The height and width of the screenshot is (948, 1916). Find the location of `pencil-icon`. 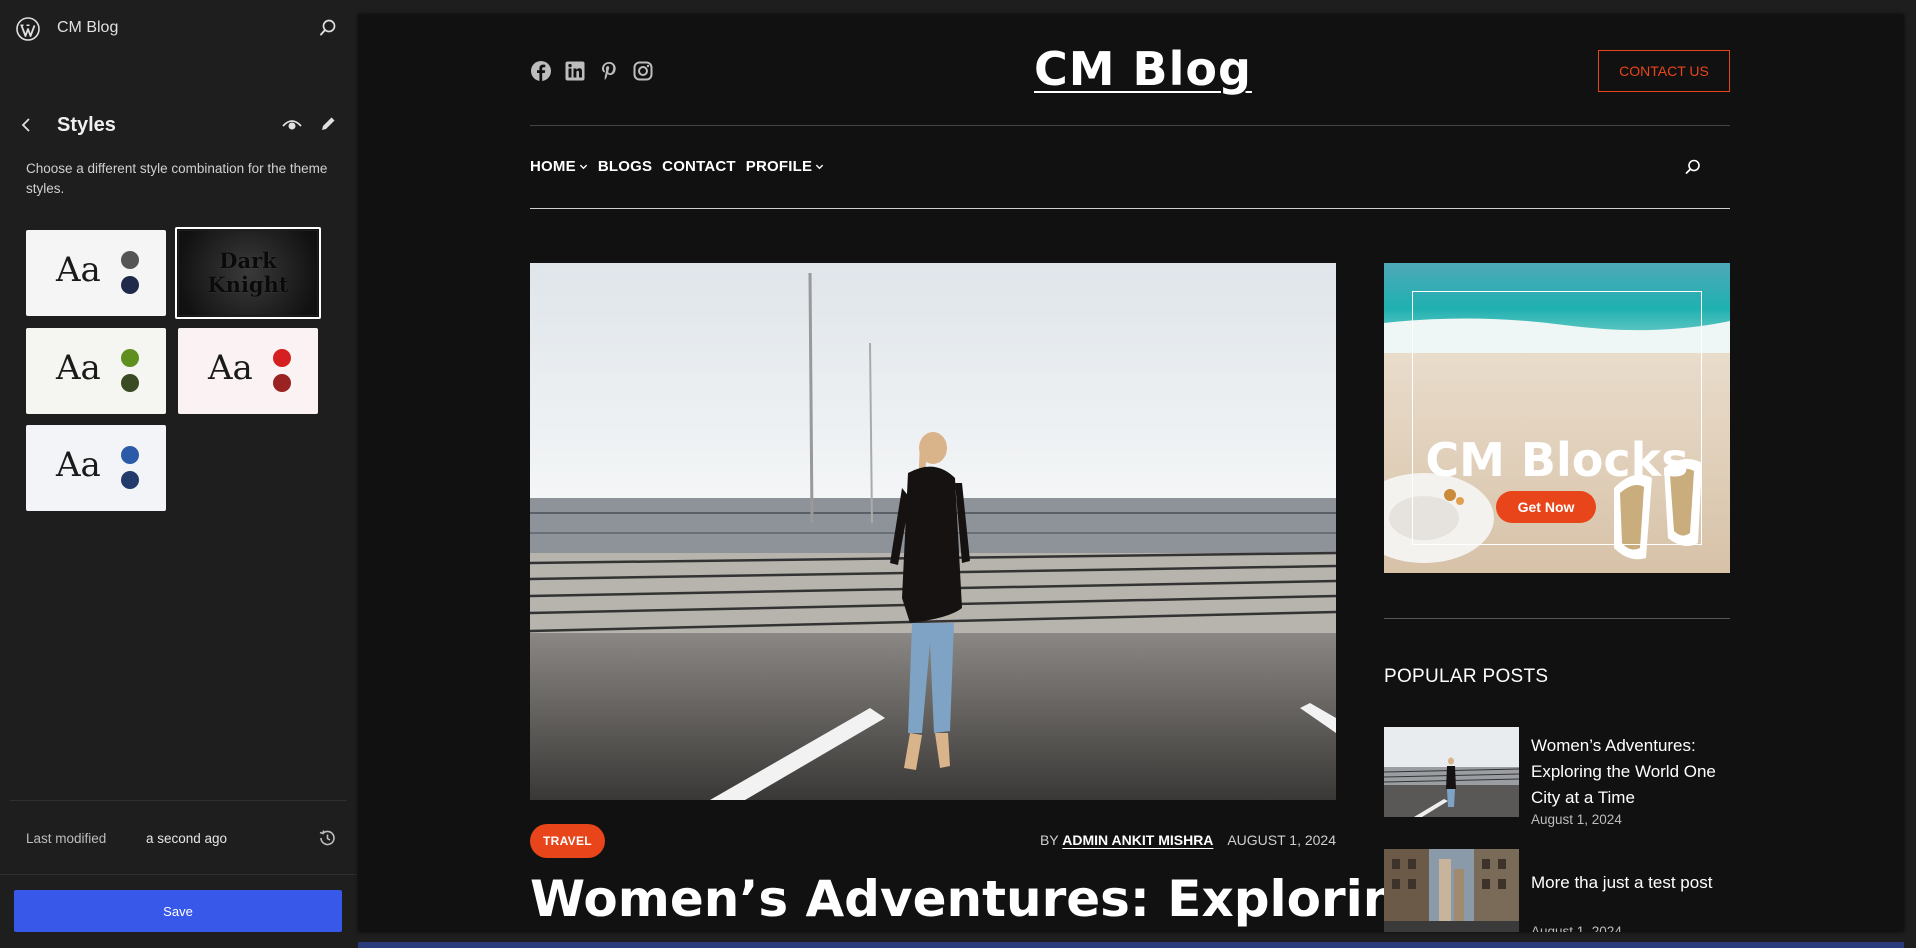

pencil-icon is located at coordinates (328, 124).